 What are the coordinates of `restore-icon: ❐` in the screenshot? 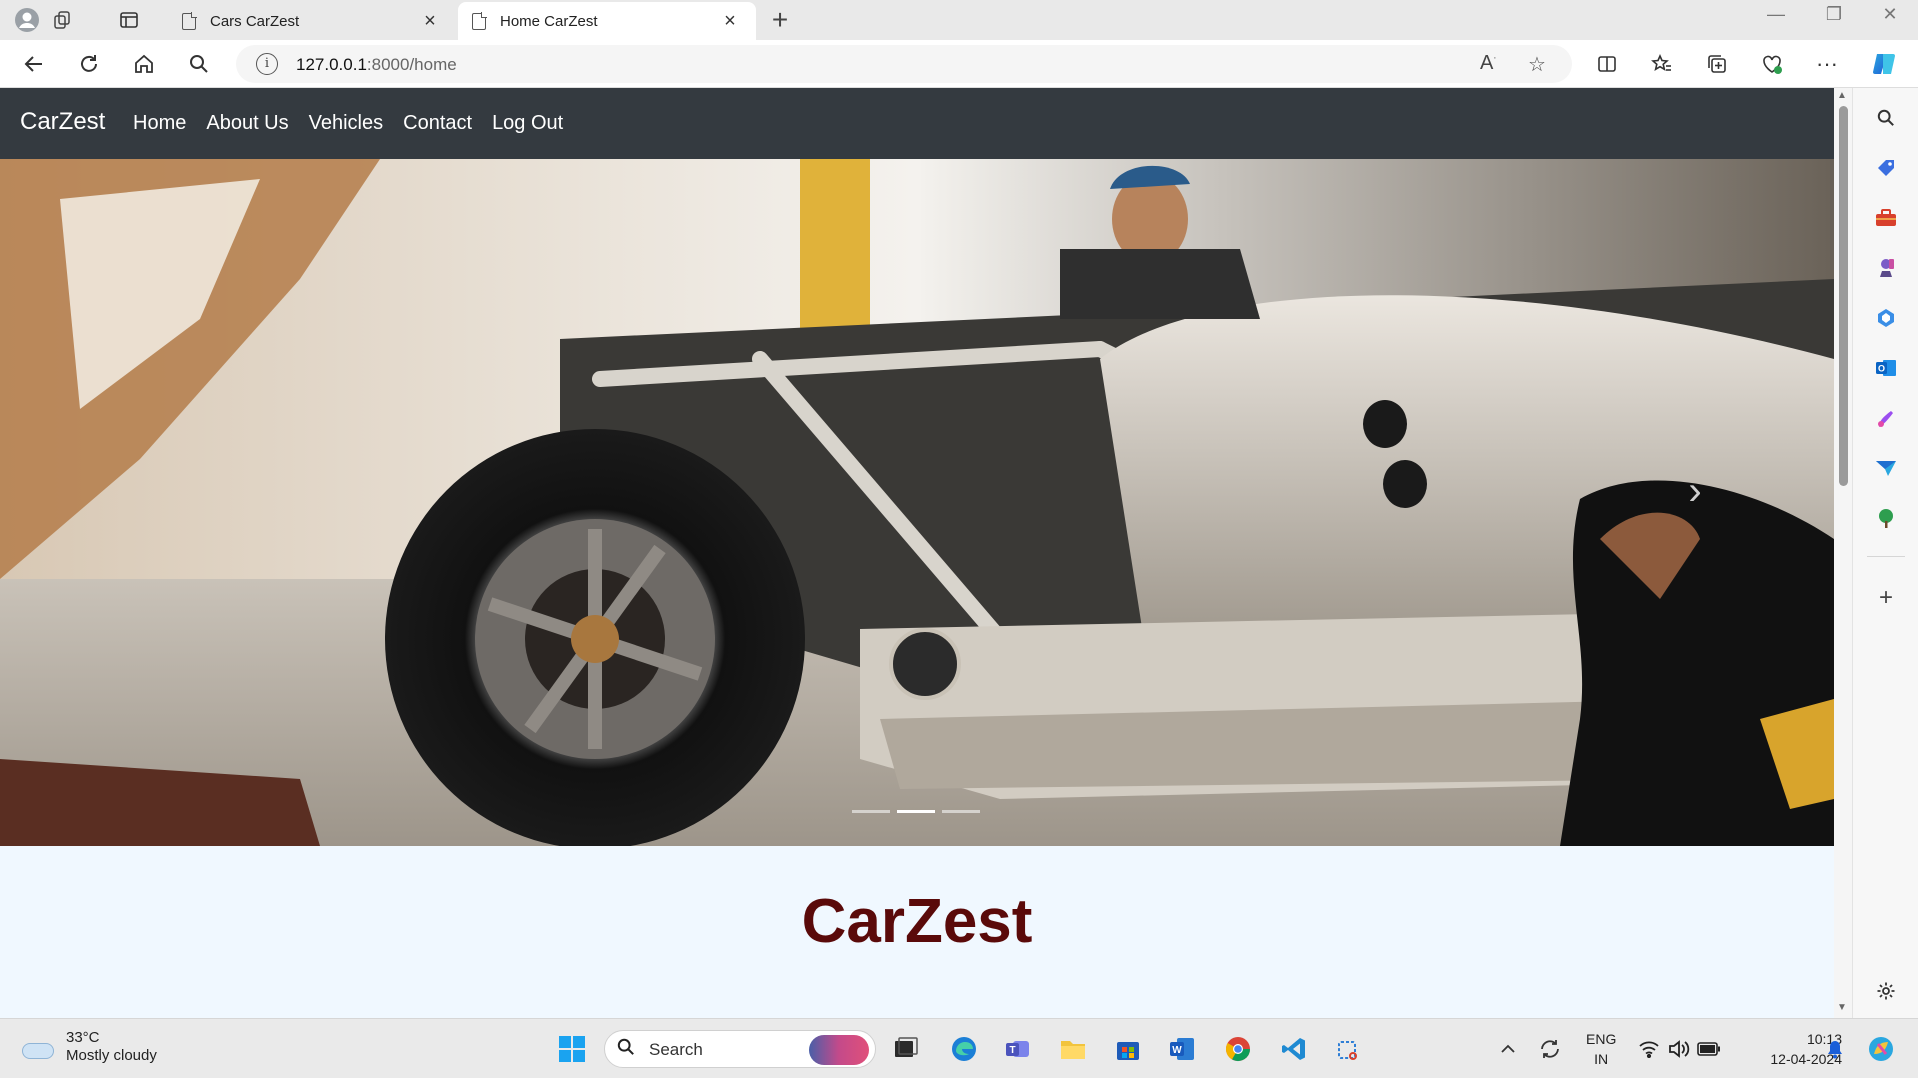 It's located at (1834, 14).